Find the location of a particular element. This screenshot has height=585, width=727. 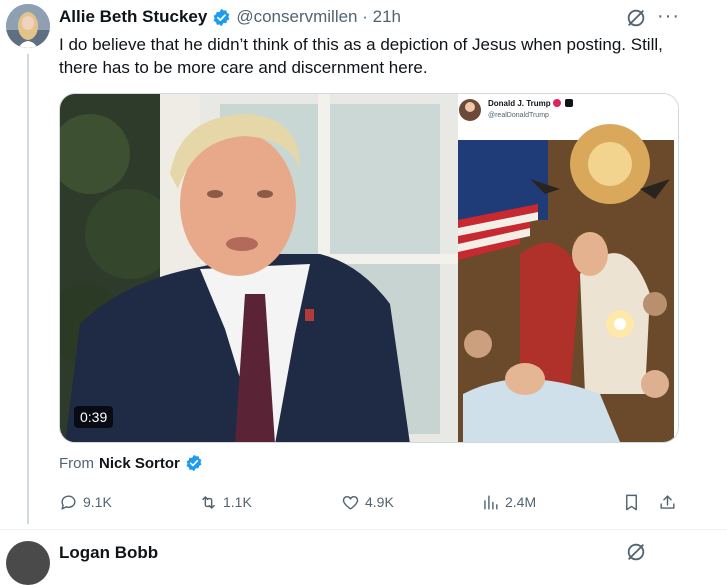

embedded-author-handle: @realDonaldTrump is located at coordinates (518, 115).